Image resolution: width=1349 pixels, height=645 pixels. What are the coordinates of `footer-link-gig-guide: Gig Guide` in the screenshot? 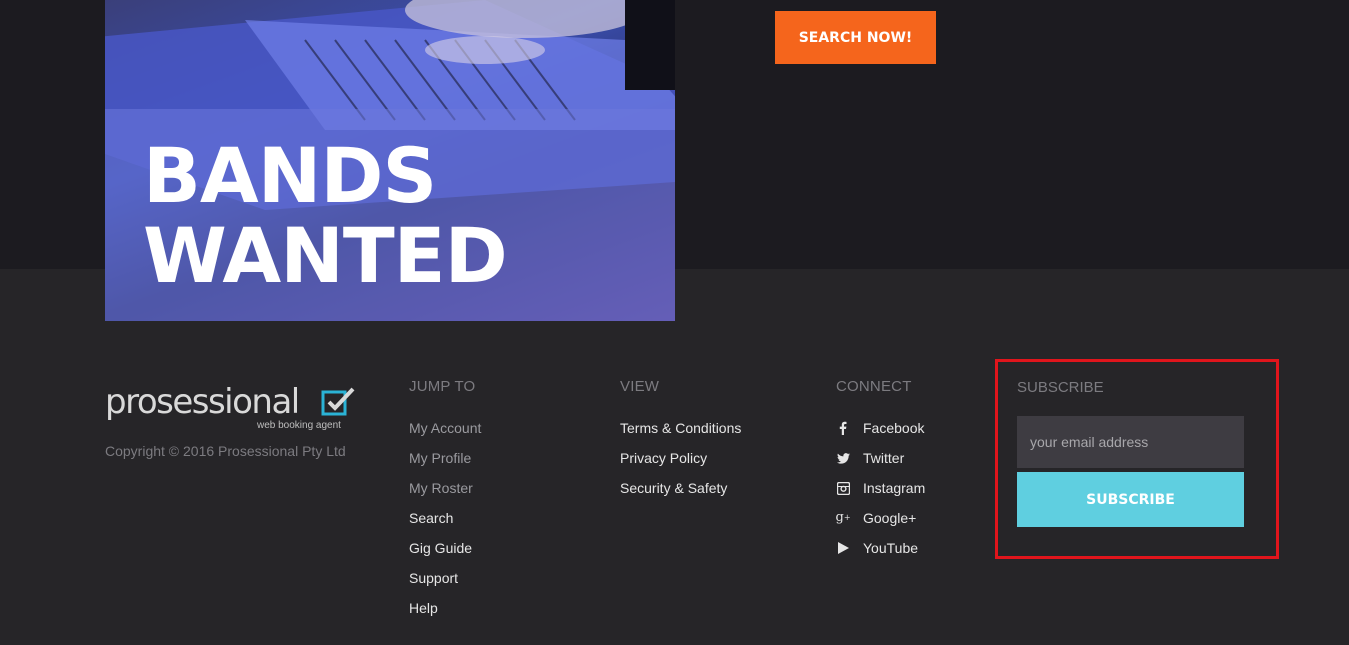 It's located at (445, 548).